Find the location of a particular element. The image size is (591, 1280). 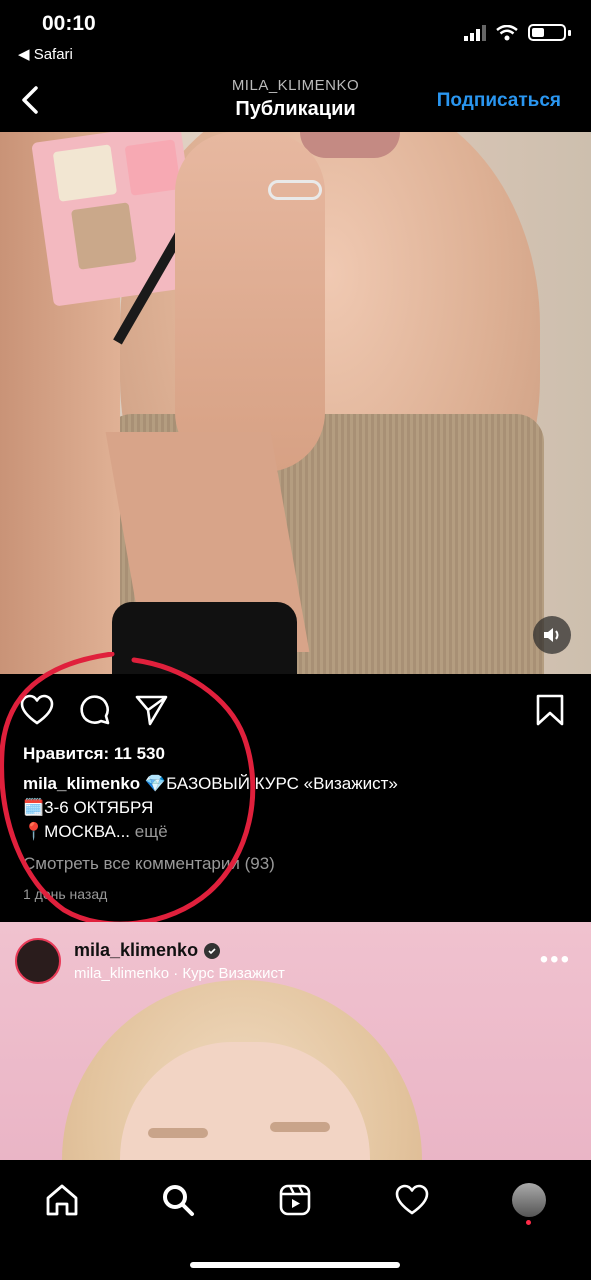

tab-home is located at coordinates (62, 1200).